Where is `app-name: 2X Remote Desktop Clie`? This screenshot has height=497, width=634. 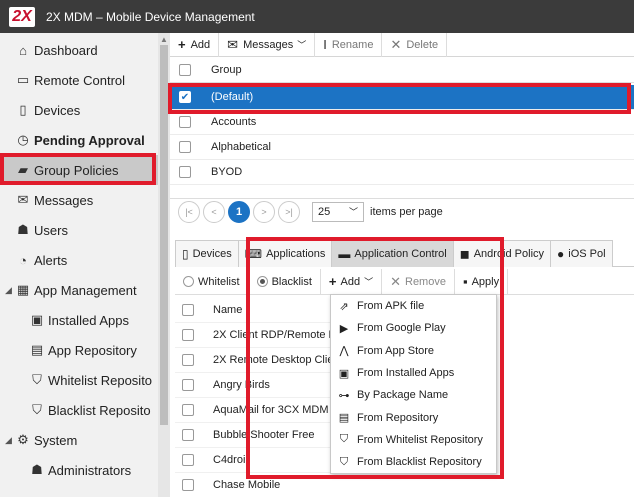
app-name: 2X Remote Desktop Clie is located at coordinates (273, 360).